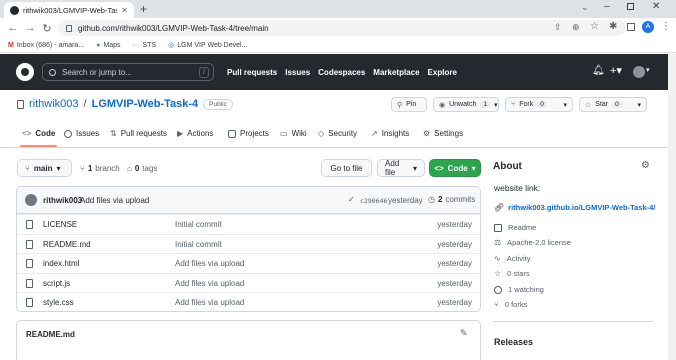 Image resolution: width=676 pixels, height=360 pixels. Describe the element at coordinates (67, 244) in the screenshot. I see `file-name: README.md` at that location.